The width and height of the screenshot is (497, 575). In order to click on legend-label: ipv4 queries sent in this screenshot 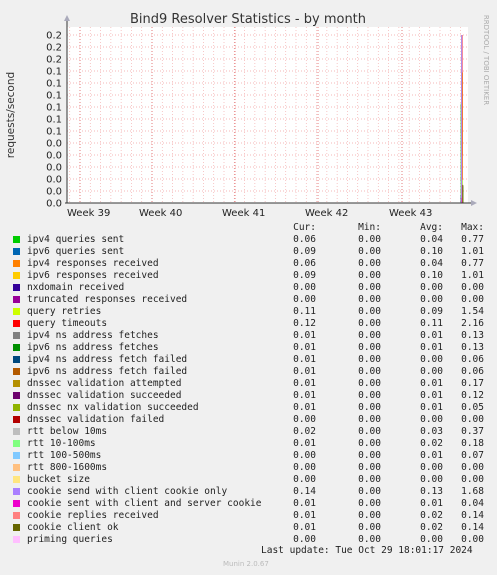, I will do `click(76, 239)`.